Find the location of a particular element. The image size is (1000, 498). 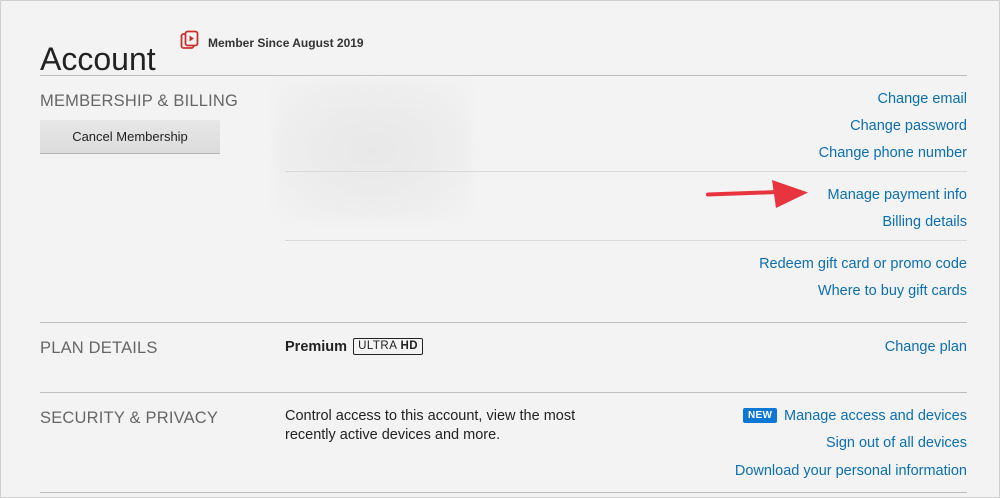

security-privacy-title: SECURITY & PRIVACY is located at coordinates (129, 418).